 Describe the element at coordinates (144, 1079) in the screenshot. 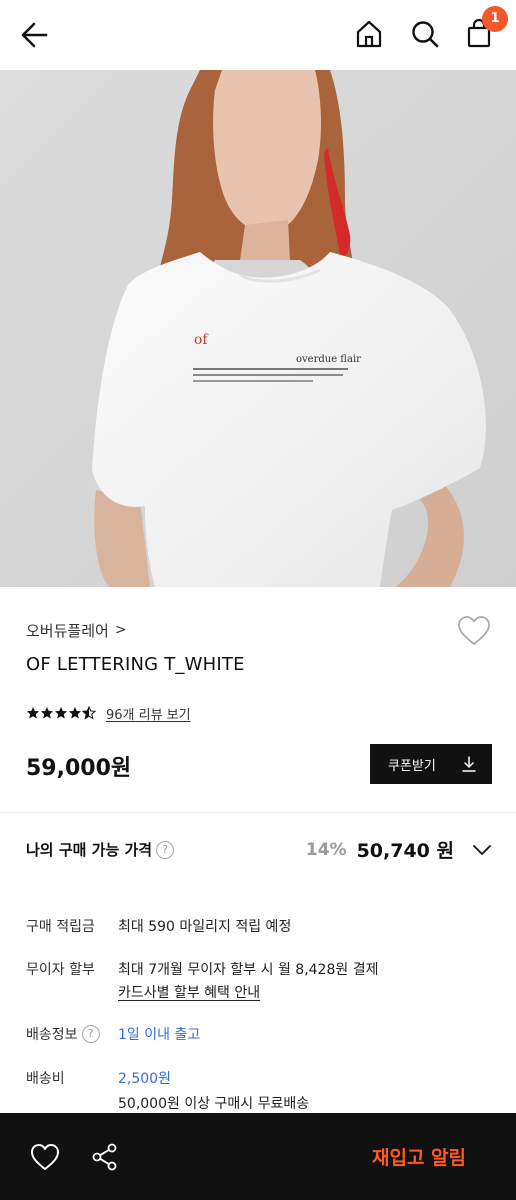

I see `shipping-fee-value: 2,500원` at that location.